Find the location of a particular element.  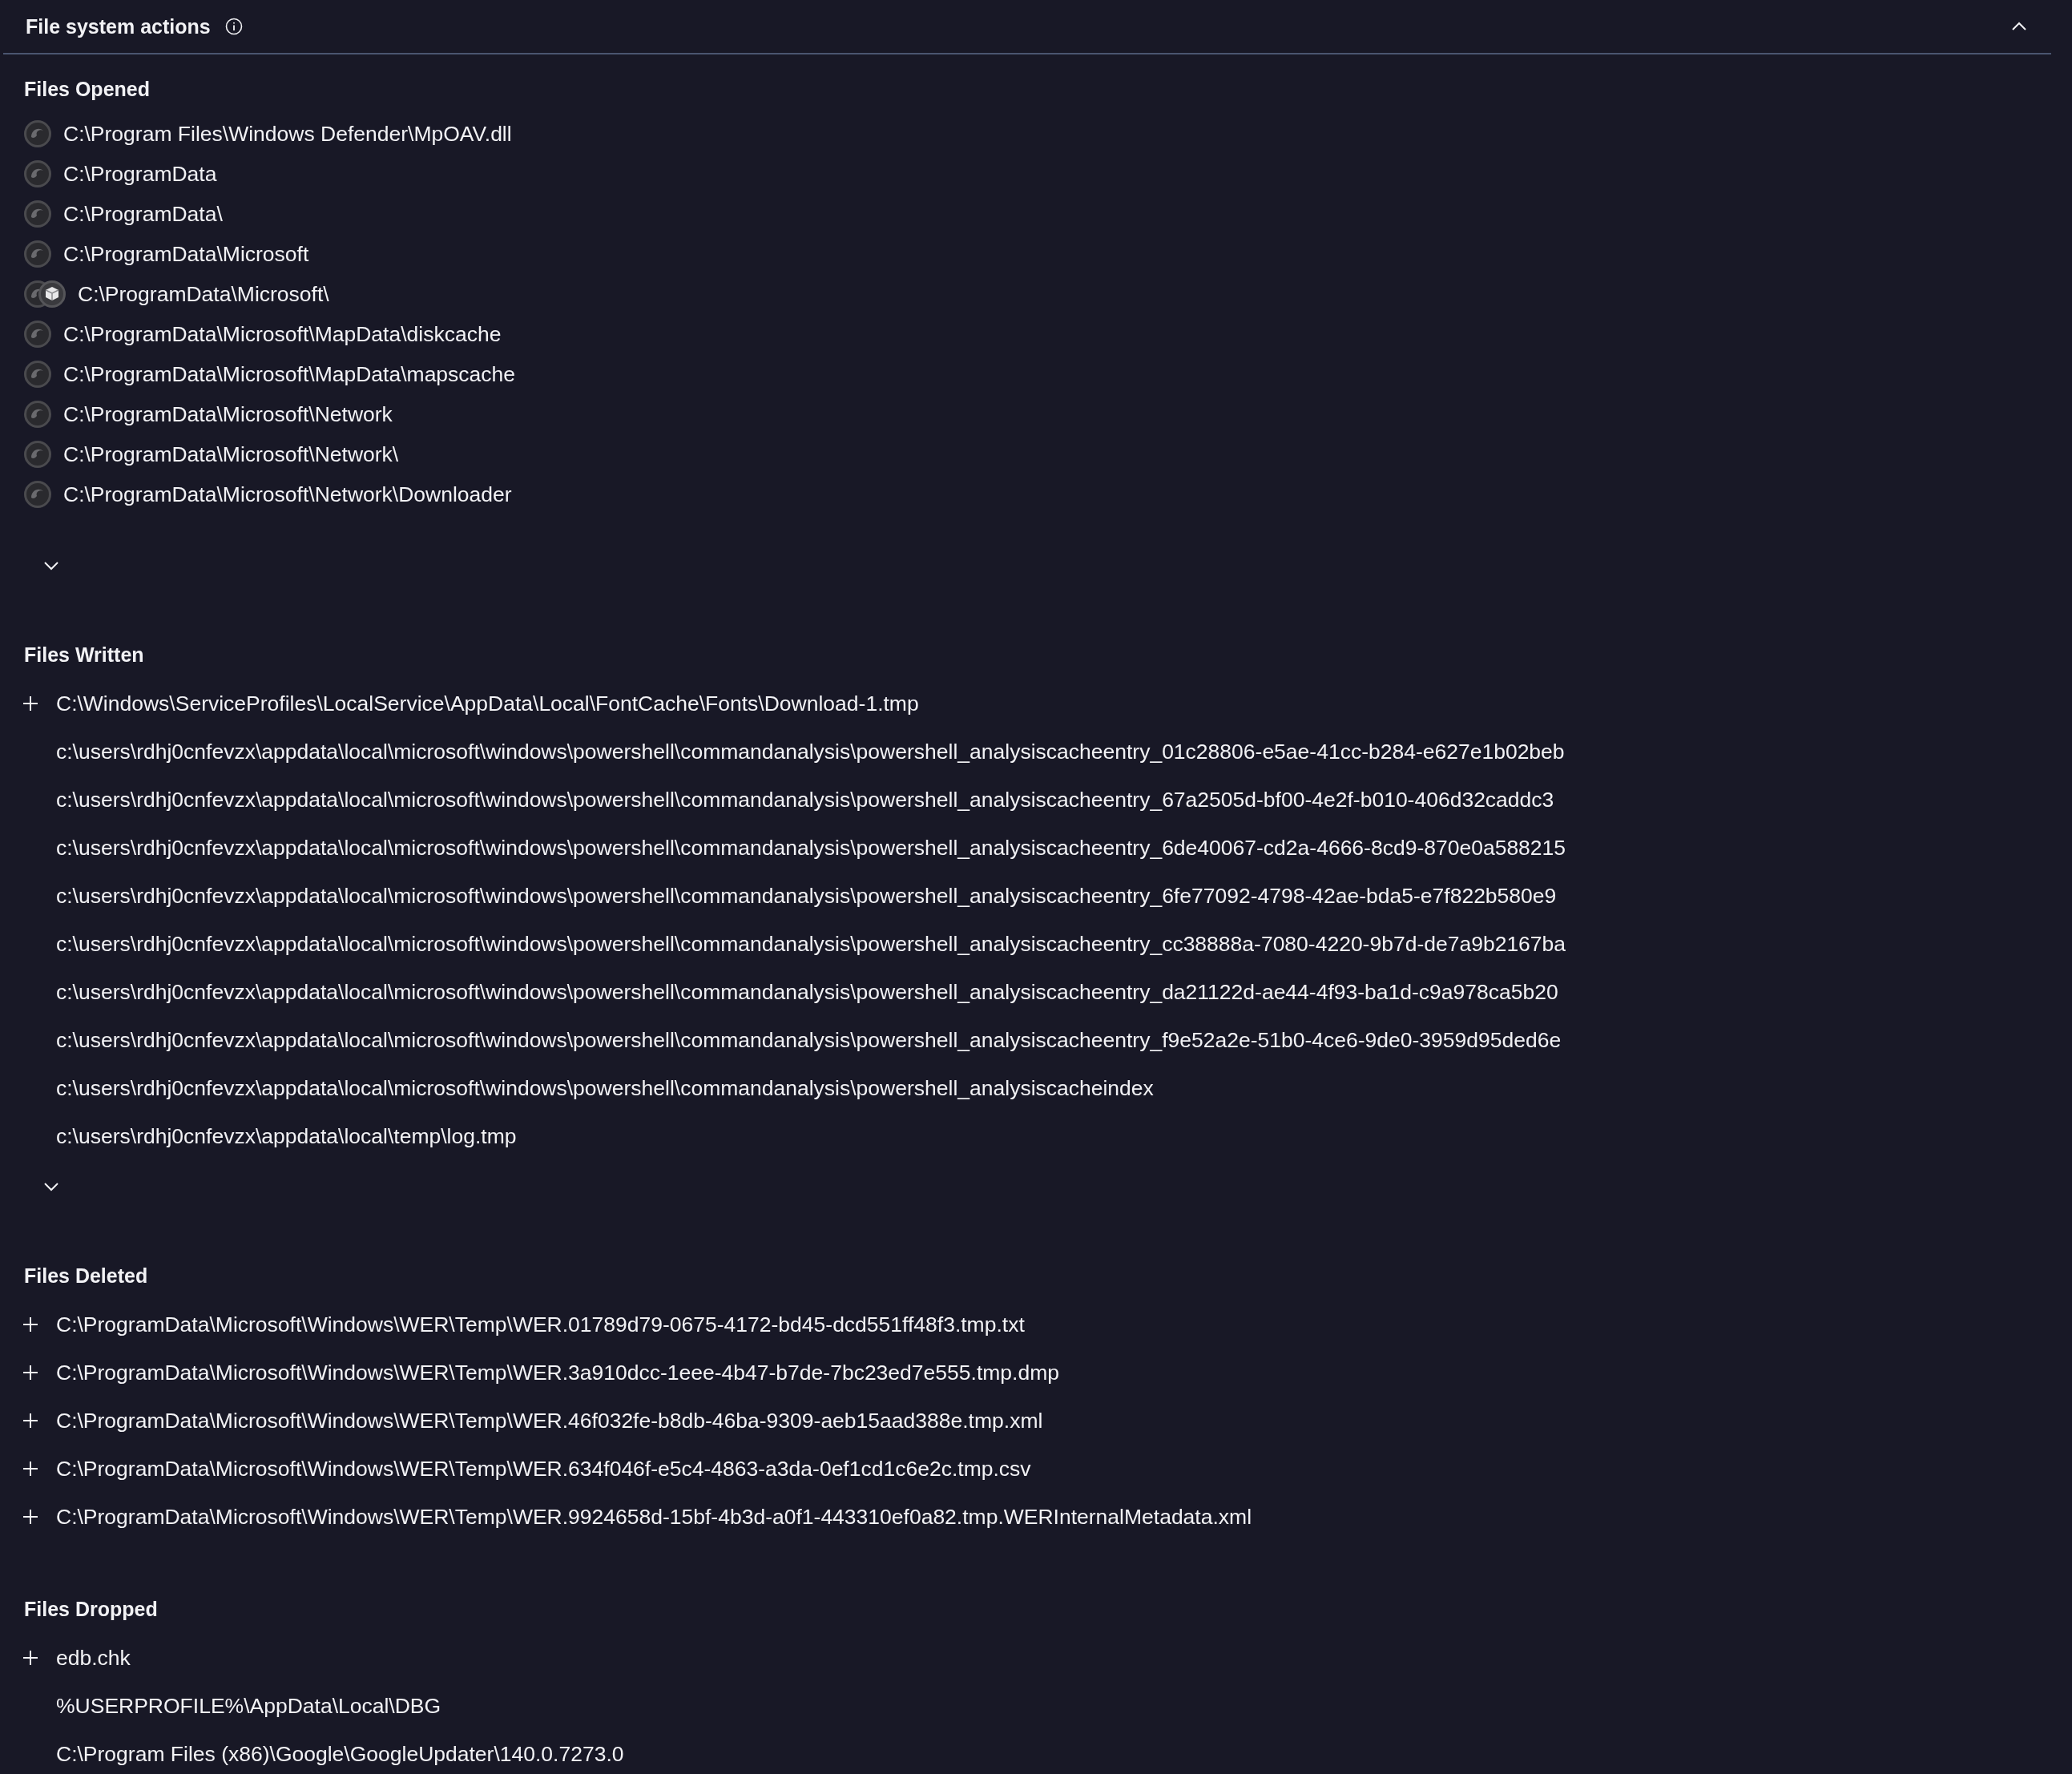

file-path: C:\Windows\ServiceProfiles\LocalService\AppData\Local\FontCache\Fonts\Download-1.tmp is located at coordinates (487, 703).